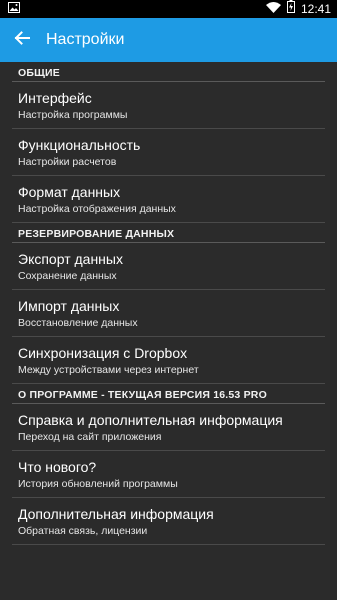  Describe the element at coordinates (57, 466) in the screenshot. I see `item-title: Что нового?` at that location.